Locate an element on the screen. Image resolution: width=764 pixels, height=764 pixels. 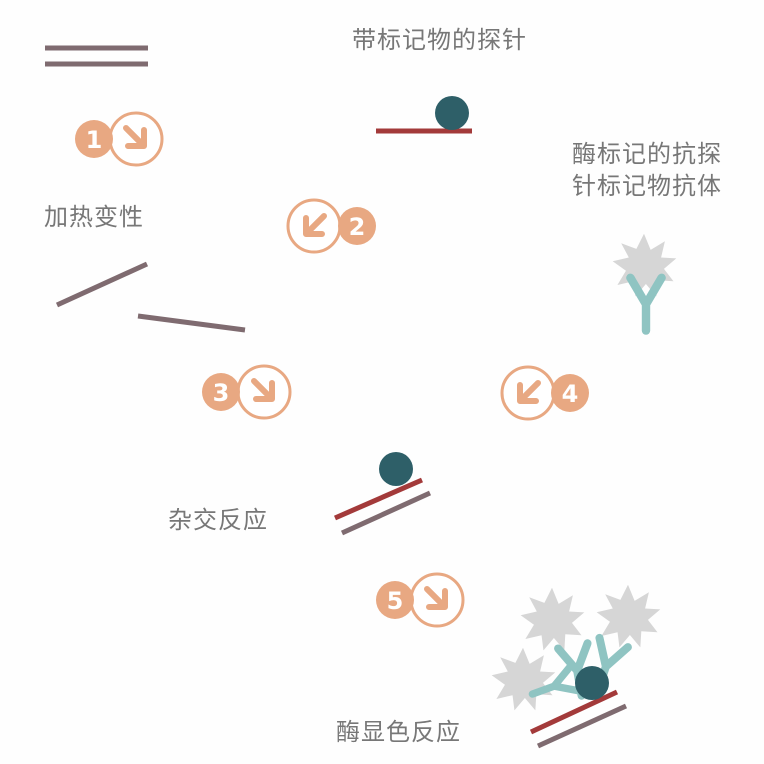
enzyme-labeled-antibody is located at coordinates (644, 282).